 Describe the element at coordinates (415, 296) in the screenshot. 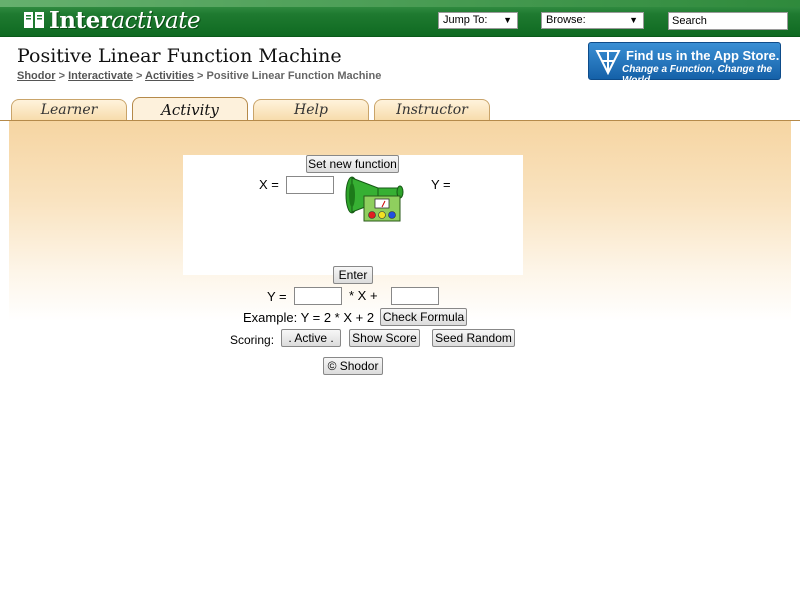

I see `intercept-input` at that location.